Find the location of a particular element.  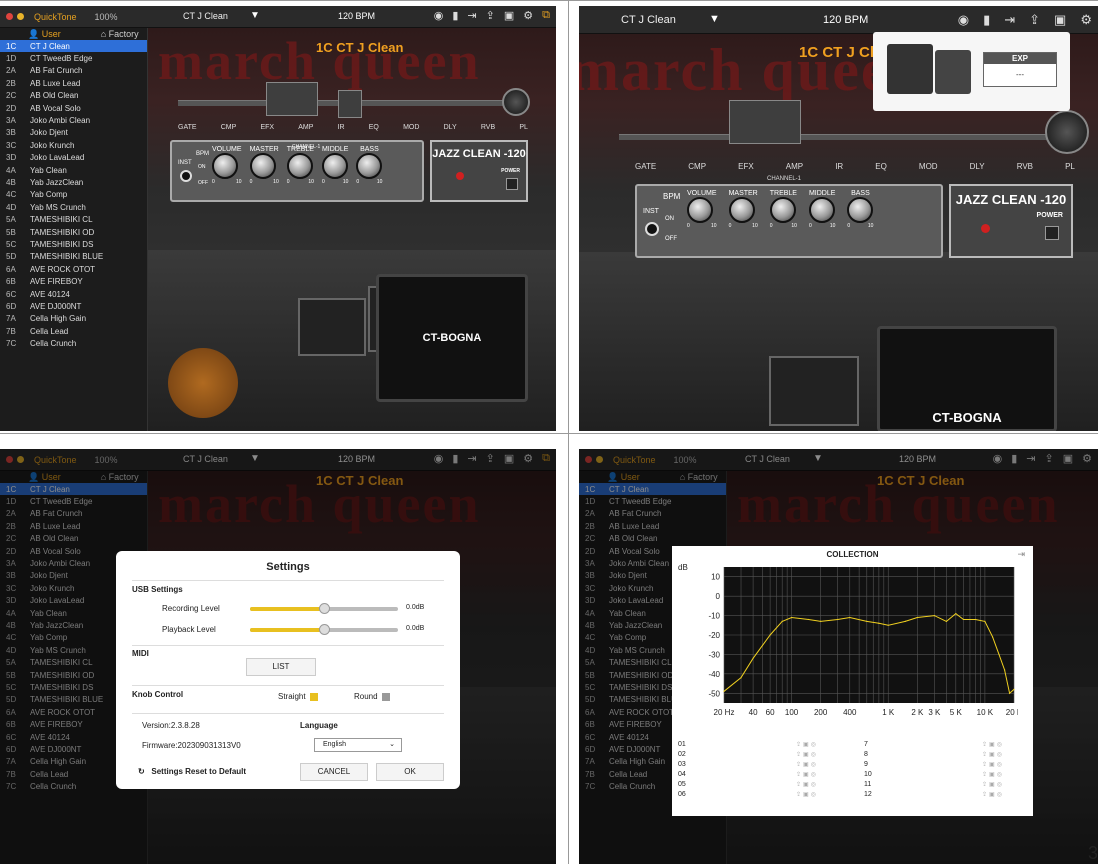

collection-slot: 03 ⇪▣◎ is located at coordinates (753, 765).